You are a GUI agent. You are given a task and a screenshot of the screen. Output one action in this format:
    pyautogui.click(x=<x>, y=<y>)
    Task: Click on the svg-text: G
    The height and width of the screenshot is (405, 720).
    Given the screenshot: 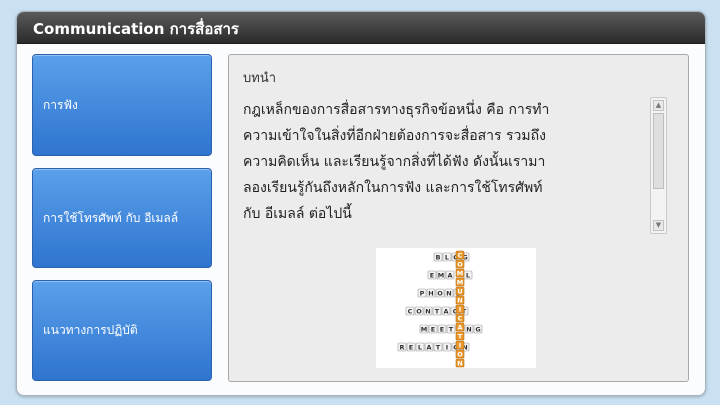 What is the action you would take?
    pyautogui.click(x=477, y=329)
    